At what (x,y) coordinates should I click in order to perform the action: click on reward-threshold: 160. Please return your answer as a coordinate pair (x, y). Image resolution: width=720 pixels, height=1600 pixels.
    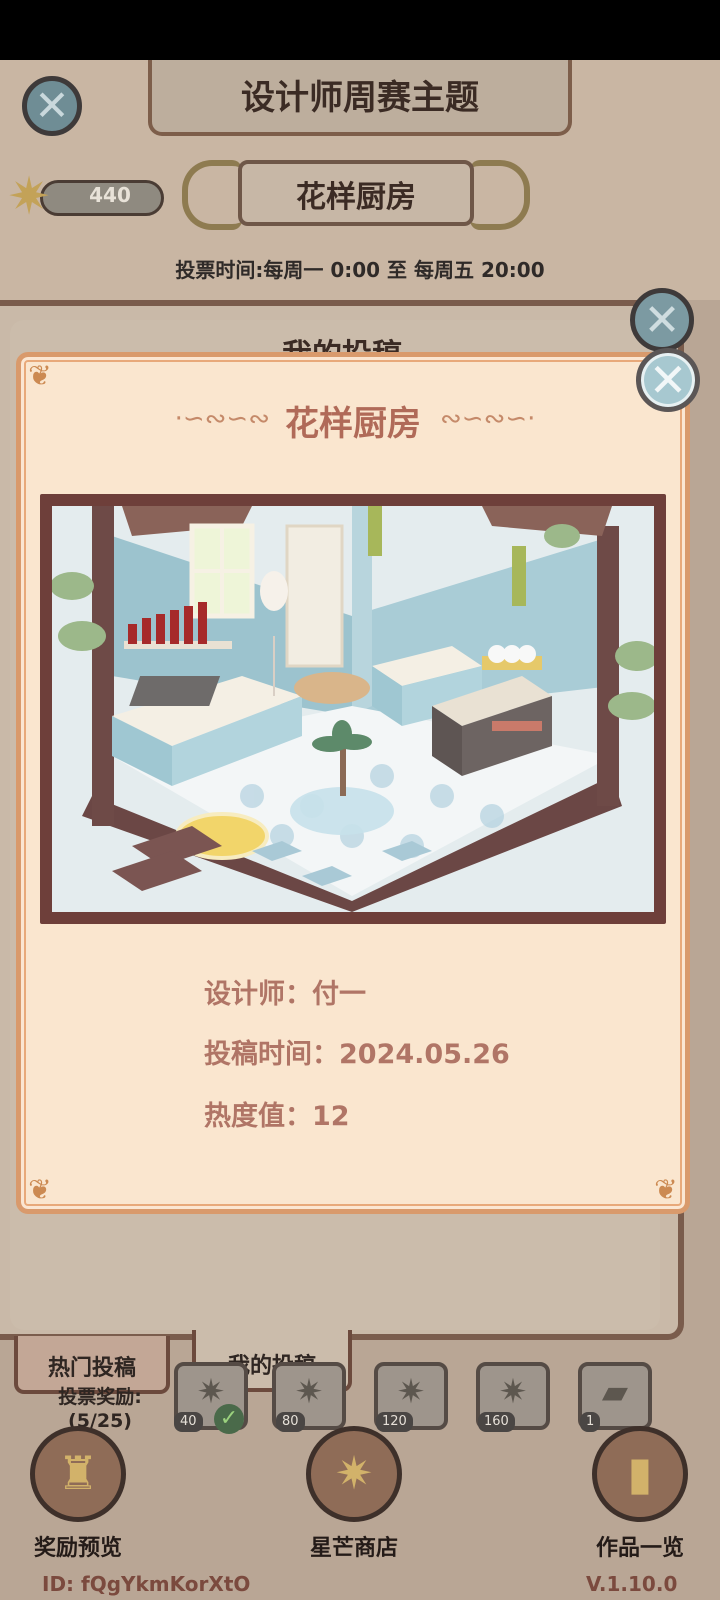
    Looking at the image, I should click on (496, 1422).